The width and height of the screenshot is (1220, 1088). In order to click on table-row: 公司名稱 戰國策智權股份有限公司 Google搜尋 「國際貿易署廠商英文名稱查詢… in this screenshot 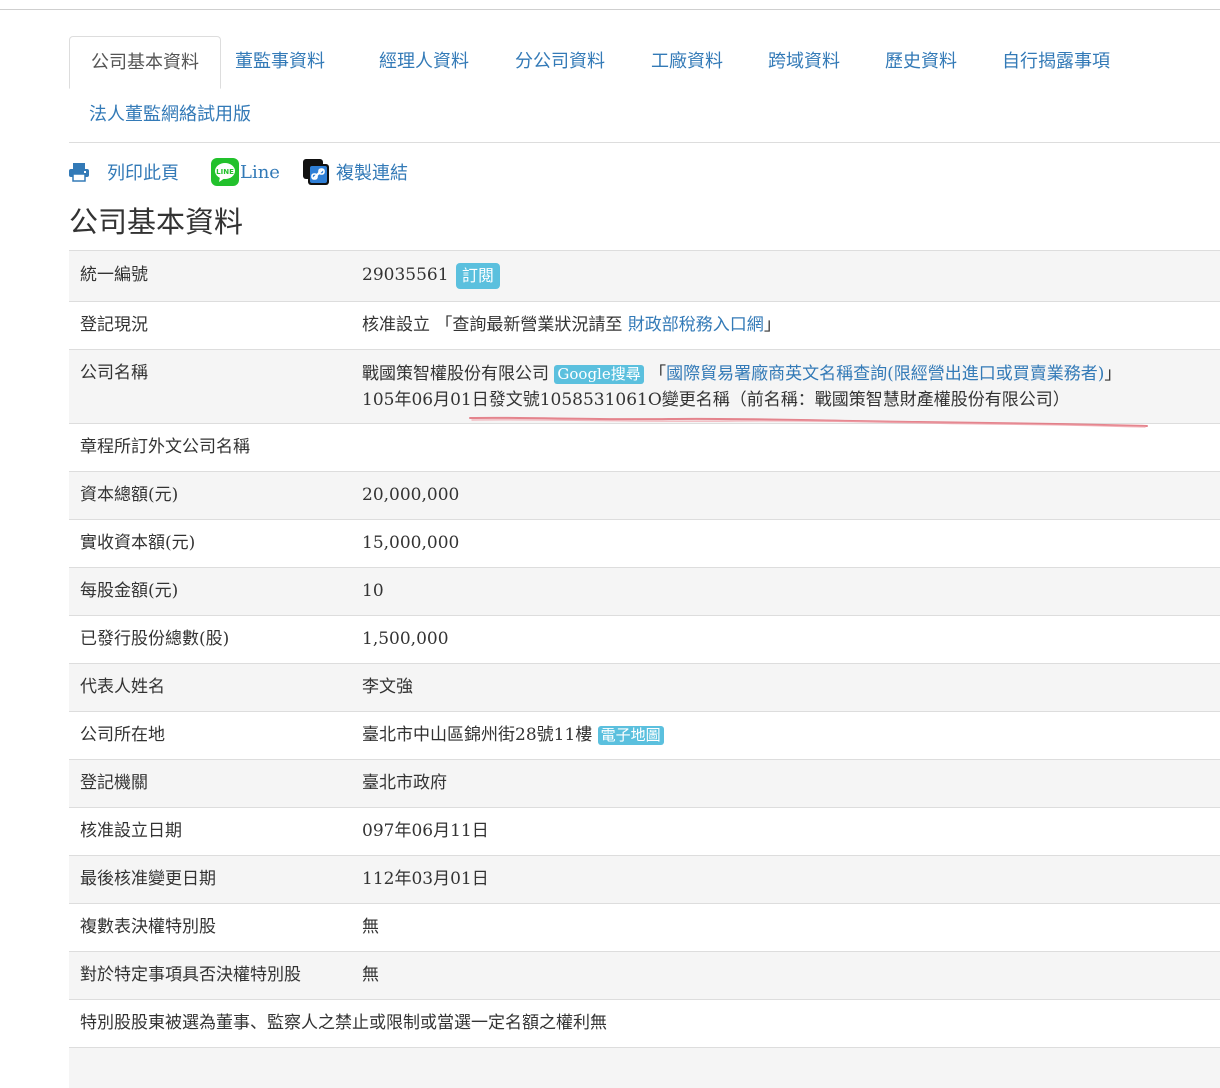, I will do `click(644, 387)`.